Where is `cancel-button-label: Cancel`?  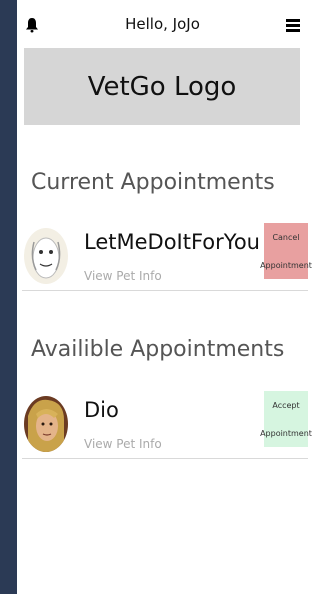
cancel-button-label: Cancel is located at coordinates (286, 237).